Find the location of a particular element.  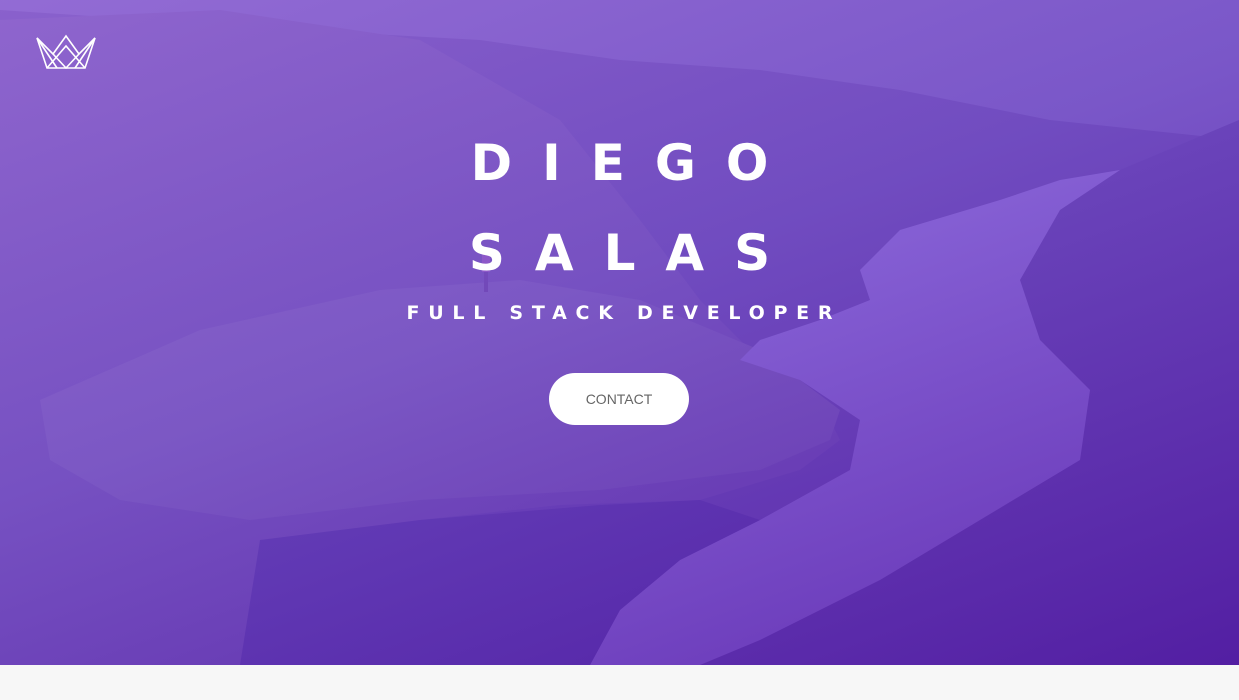

crown-icon is located at coordinates (66, 52).